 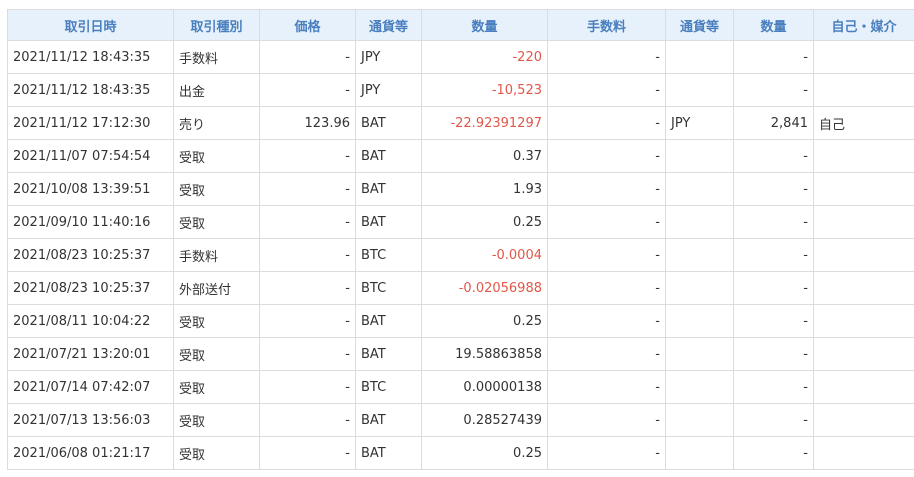 I want to click on col-header-quantity: 数量, so click(x=484, y=25).